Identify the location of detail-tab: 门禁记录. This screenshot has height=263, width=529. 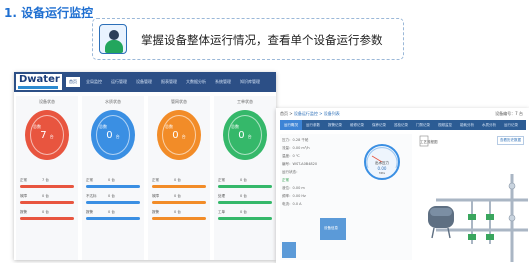
(423, 125).